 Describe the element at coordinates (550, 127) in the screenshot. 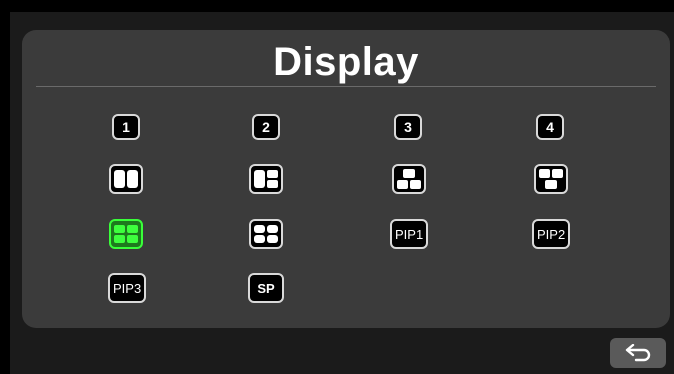

I see `view-4-button: 4` at that location.